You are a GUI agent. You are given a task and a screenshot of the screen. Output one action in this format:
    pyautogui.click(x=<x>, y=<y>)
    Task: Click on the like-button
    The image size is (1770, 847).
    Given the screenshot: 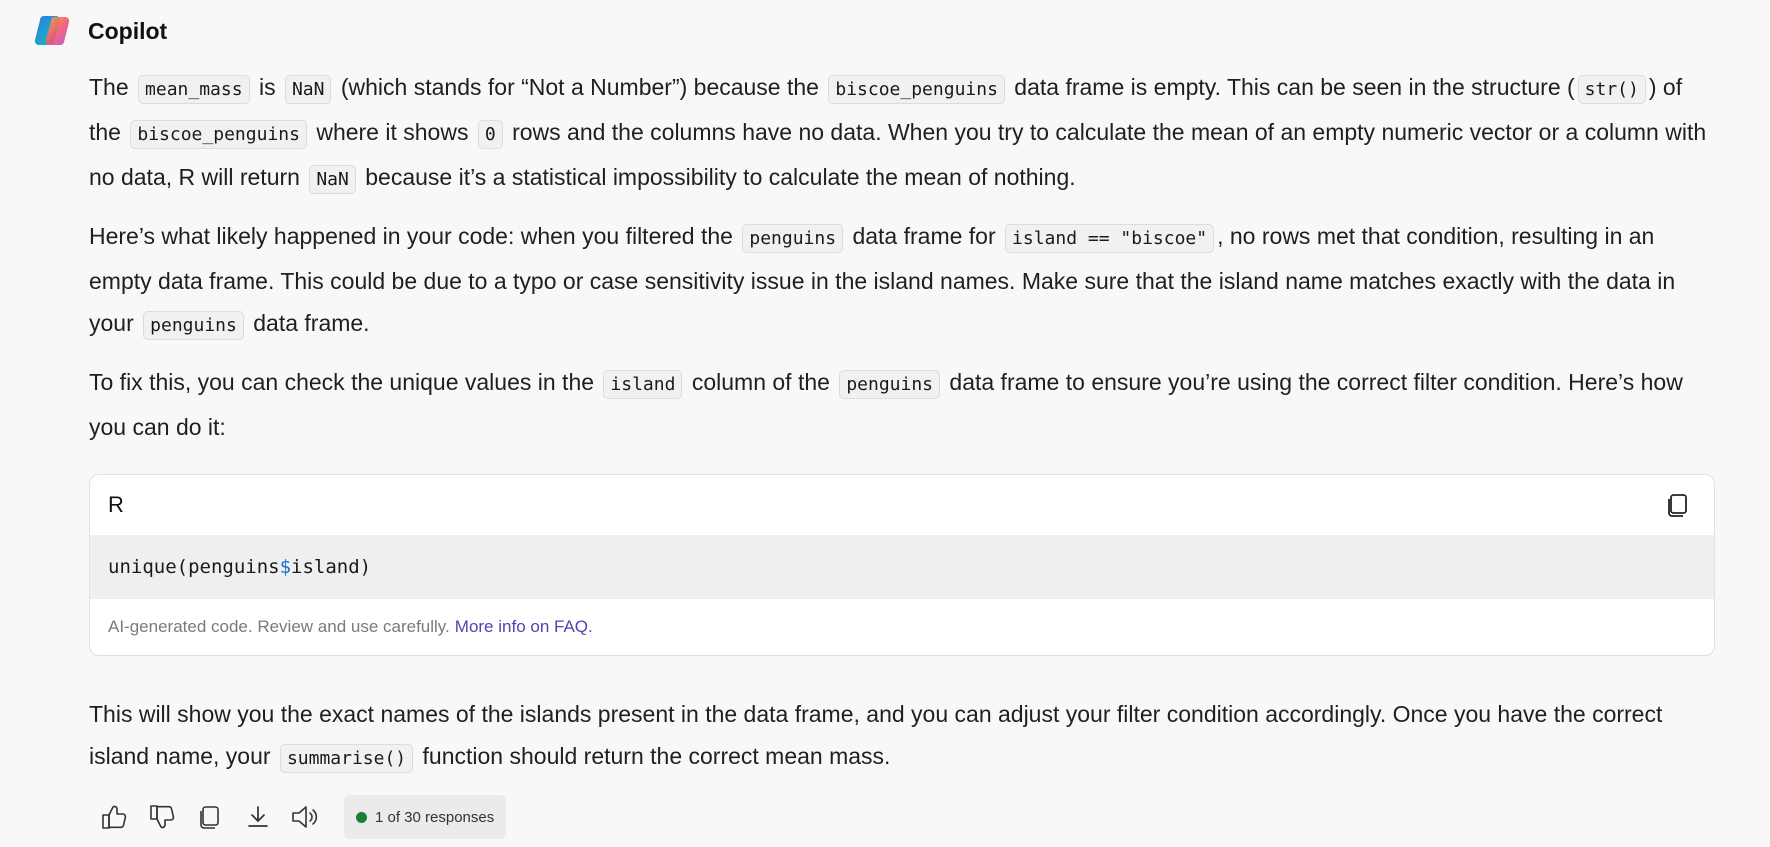 What is the action you would take?
    pyautogui.click(x=114, y=817)
    